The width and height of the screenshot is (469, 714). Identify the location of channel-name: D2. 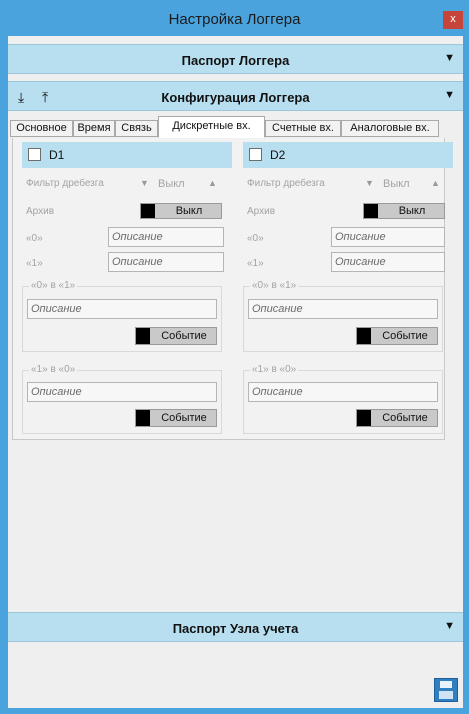
(278, 155).